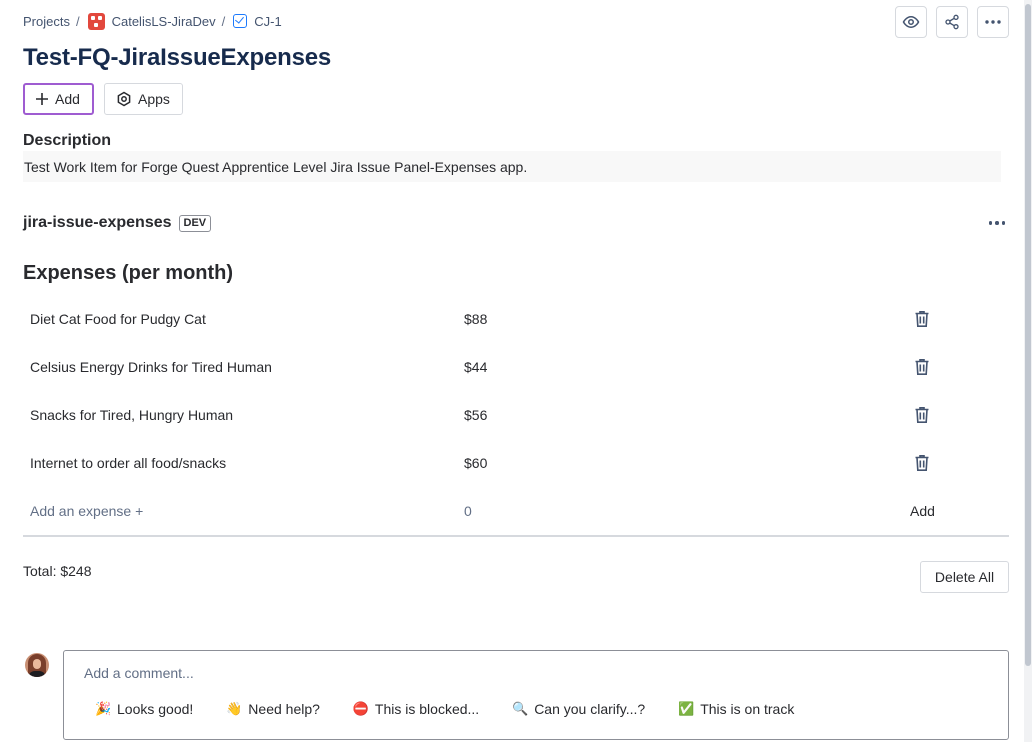  I want to click on expense-amount: $60, so click(476, 463).